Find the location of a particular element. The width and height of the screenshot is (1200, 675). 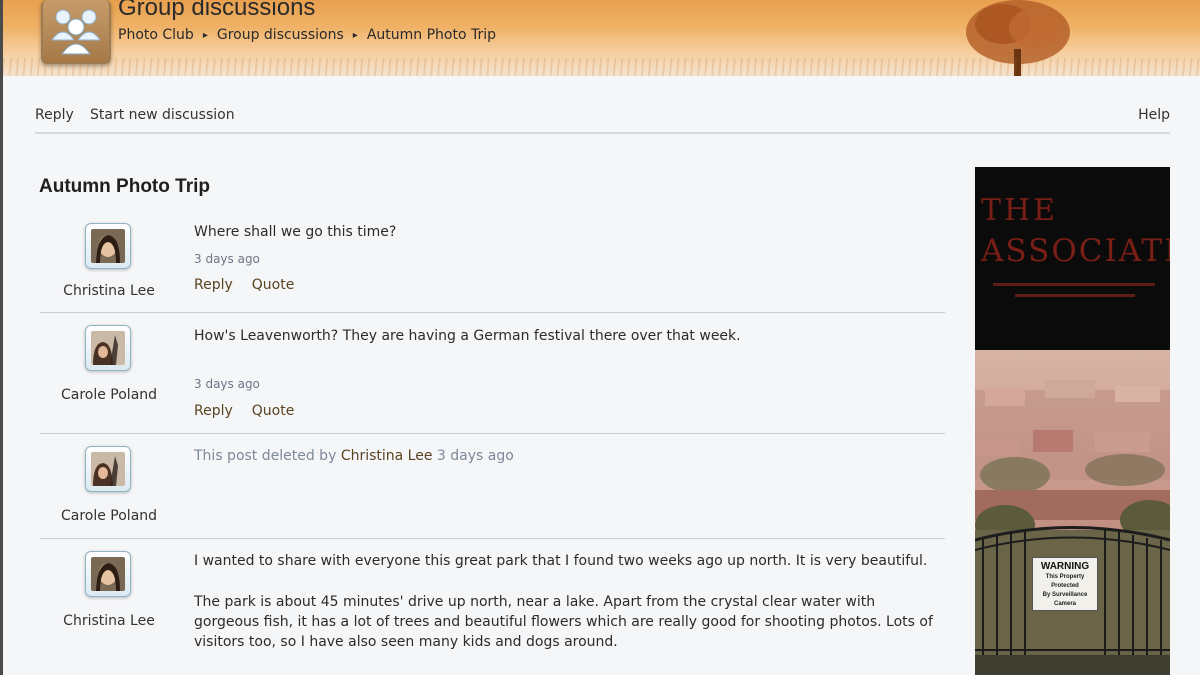

deleted-by-user: Christina Lee is located at coordinates (387, 456).